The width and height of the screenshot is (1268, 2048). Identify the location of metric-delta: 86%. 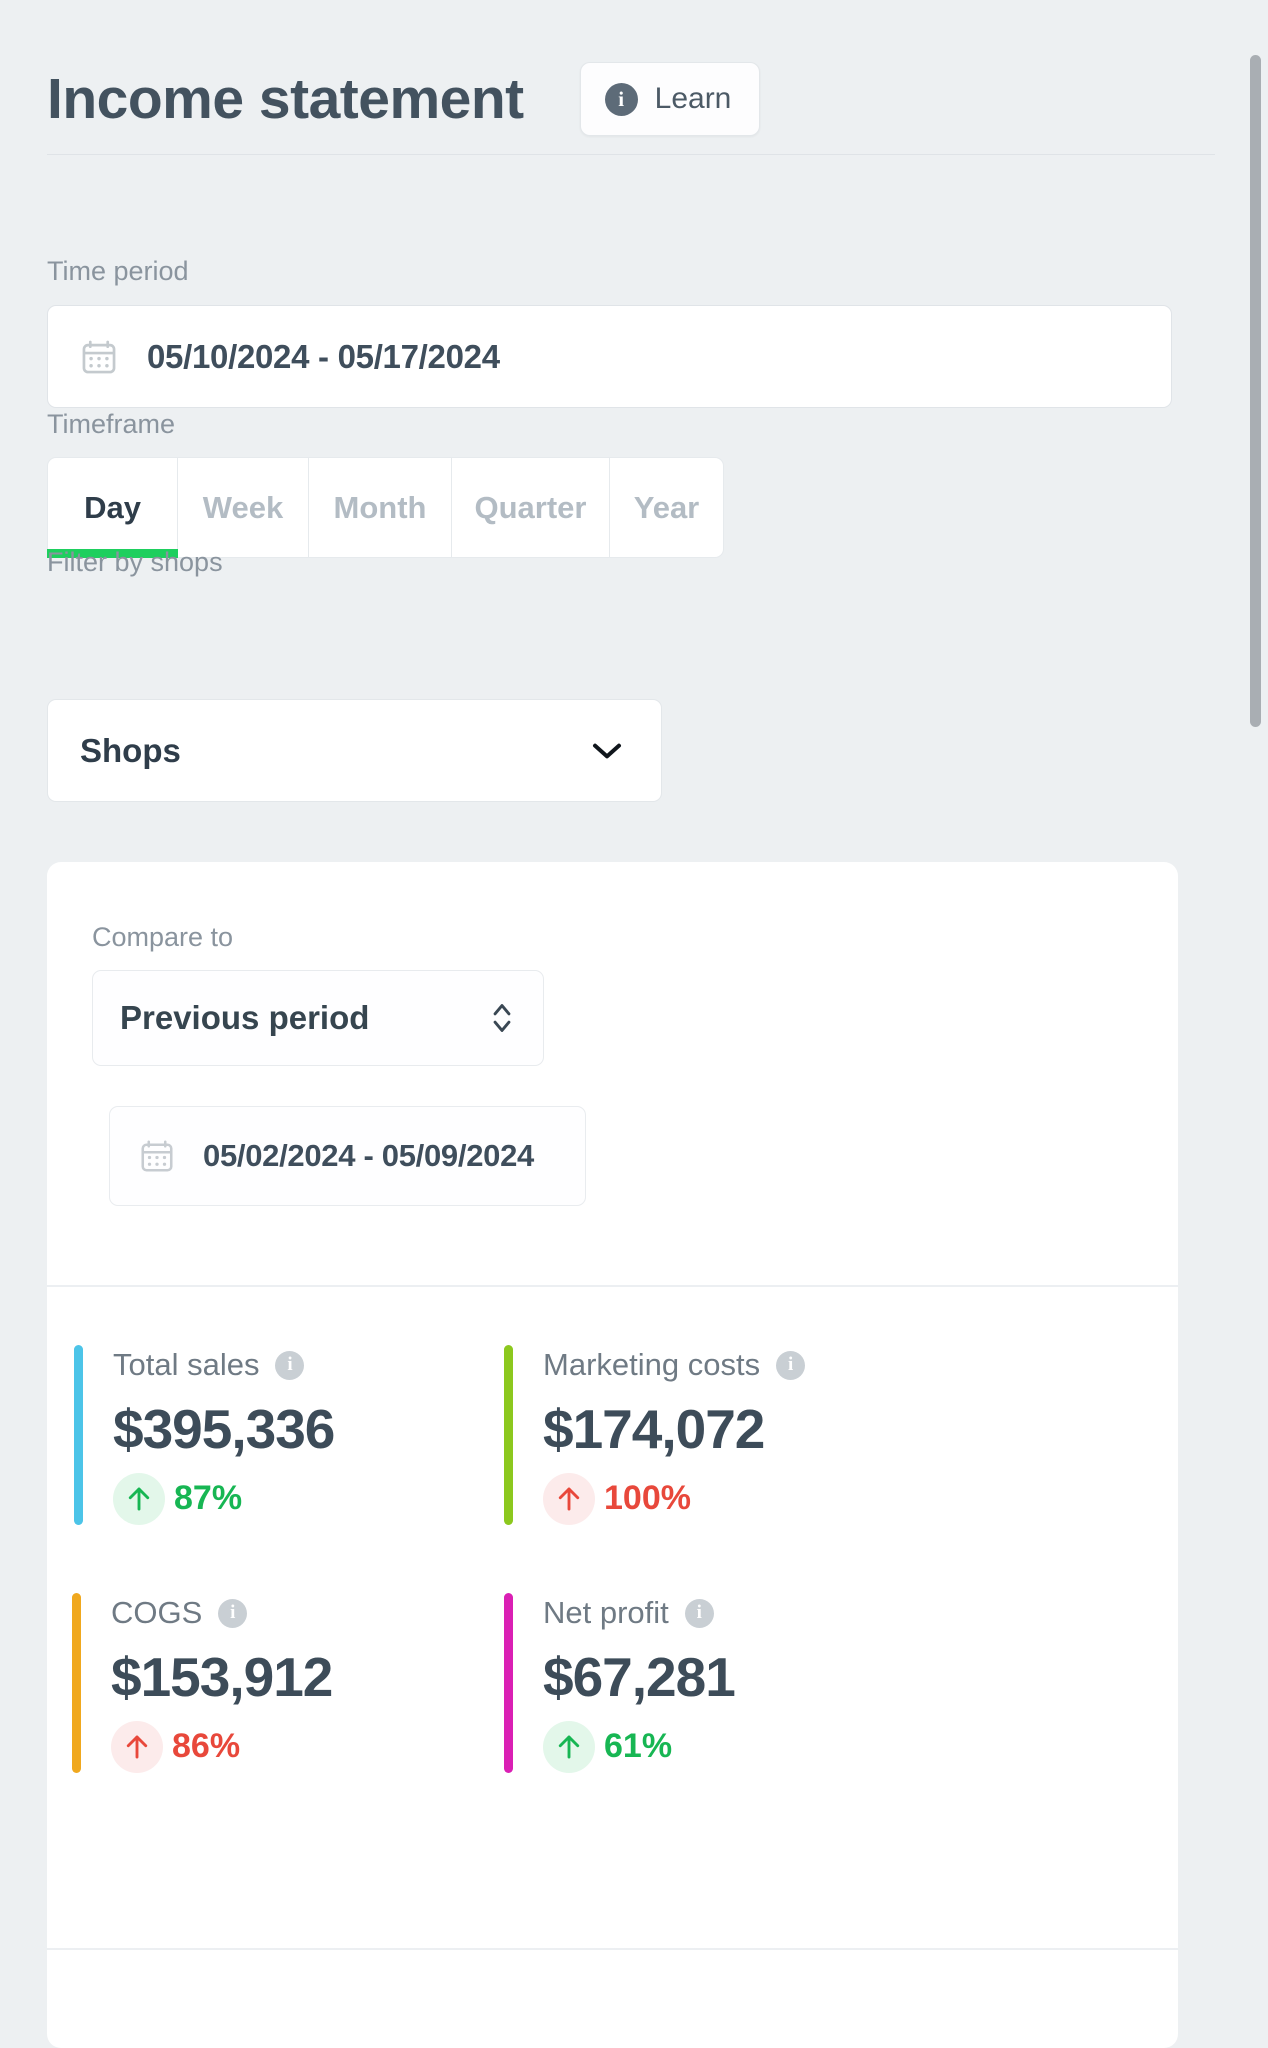
(221, 1746).